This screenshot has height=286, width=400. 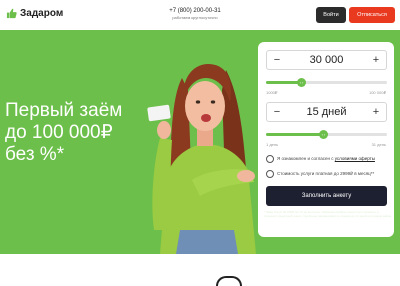 What do you see at coordinates (294, 134) in the screenshot?
I see `term-slider-fill` at bounding box center [294, 134].